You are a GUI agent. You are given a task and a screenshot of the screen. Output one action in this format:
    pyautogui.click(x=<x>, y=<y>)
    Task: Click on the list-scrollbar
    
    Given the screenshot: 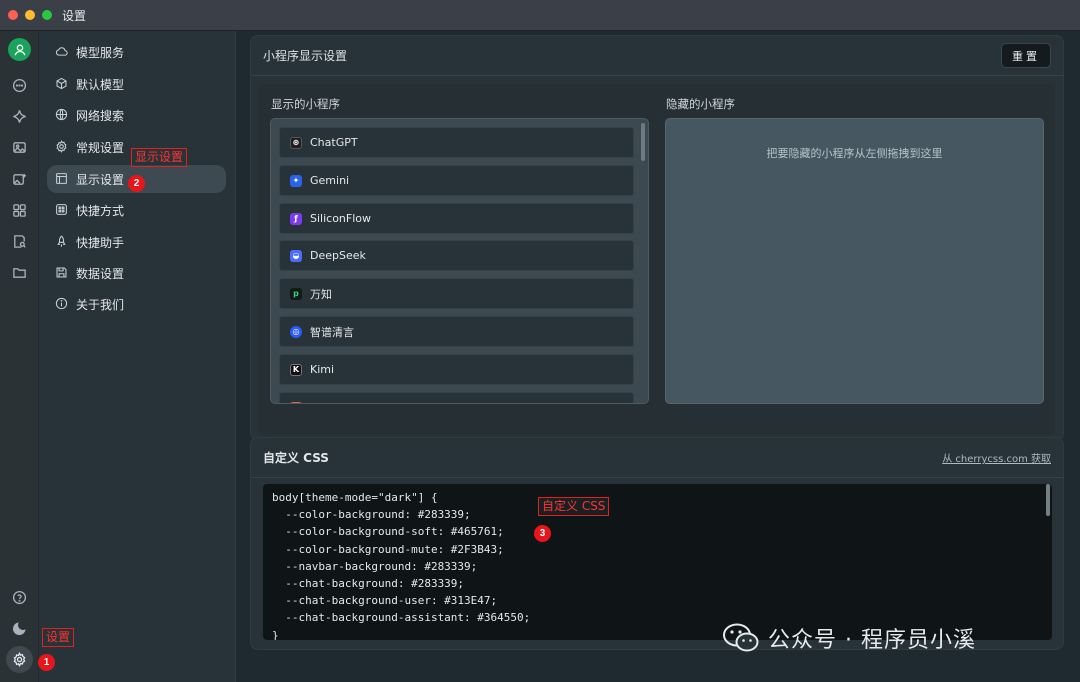 What is the action you would take?
    pyautogui.click(x=643, y=142)
    